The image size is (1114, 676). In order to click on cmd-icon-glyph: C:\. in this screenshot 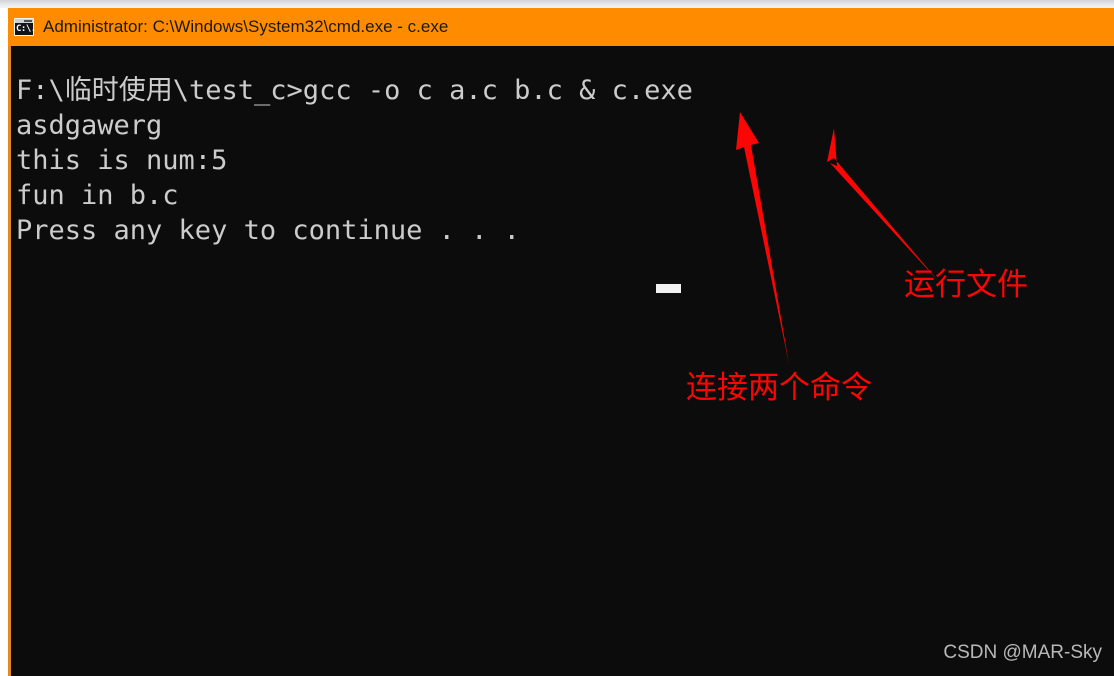, I will do `click(26, 29)`.